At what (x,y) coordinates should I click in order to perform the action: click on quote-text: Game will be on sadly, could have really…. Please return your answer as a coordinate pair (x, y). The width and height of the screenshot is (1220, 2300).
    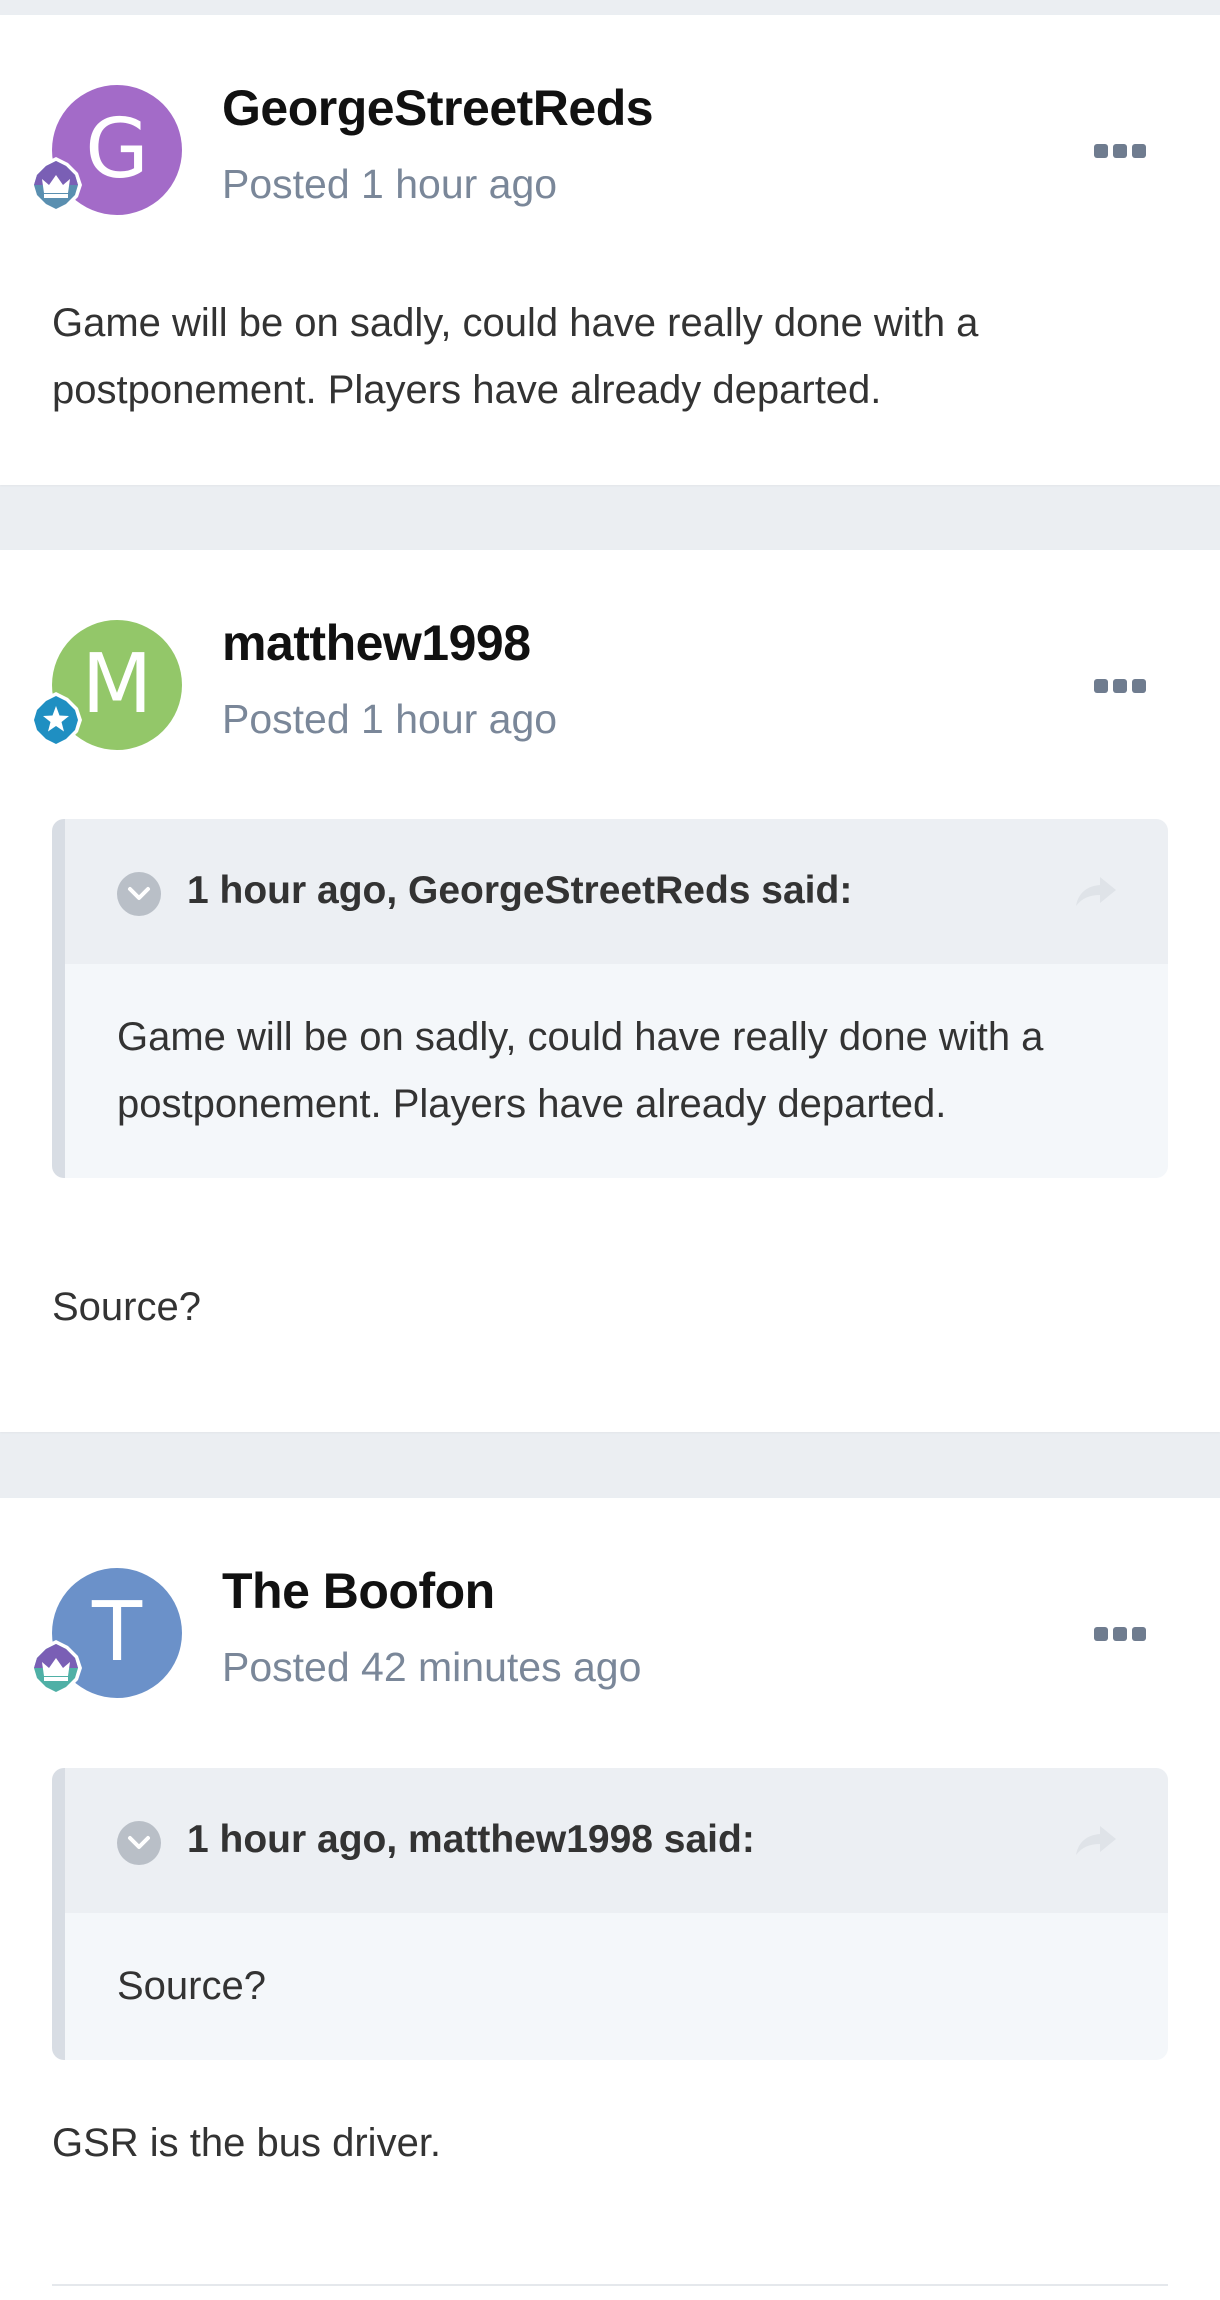
    Looking at the image, I should click on (580, 1070).